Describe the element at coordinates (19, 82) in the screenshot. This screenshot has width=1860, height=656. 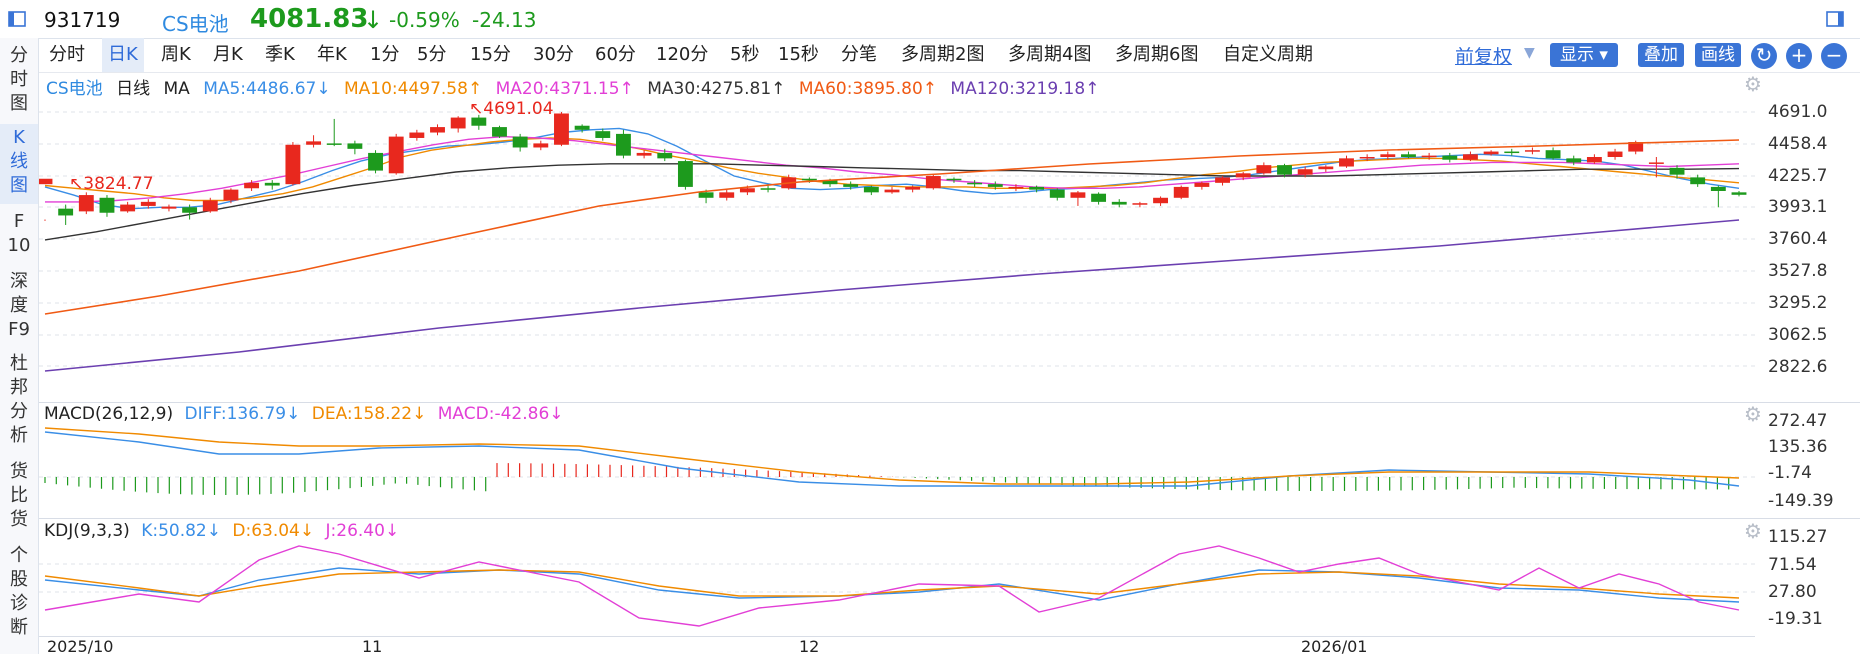
I see `tab-time-chart: 分 时 图` at that location.